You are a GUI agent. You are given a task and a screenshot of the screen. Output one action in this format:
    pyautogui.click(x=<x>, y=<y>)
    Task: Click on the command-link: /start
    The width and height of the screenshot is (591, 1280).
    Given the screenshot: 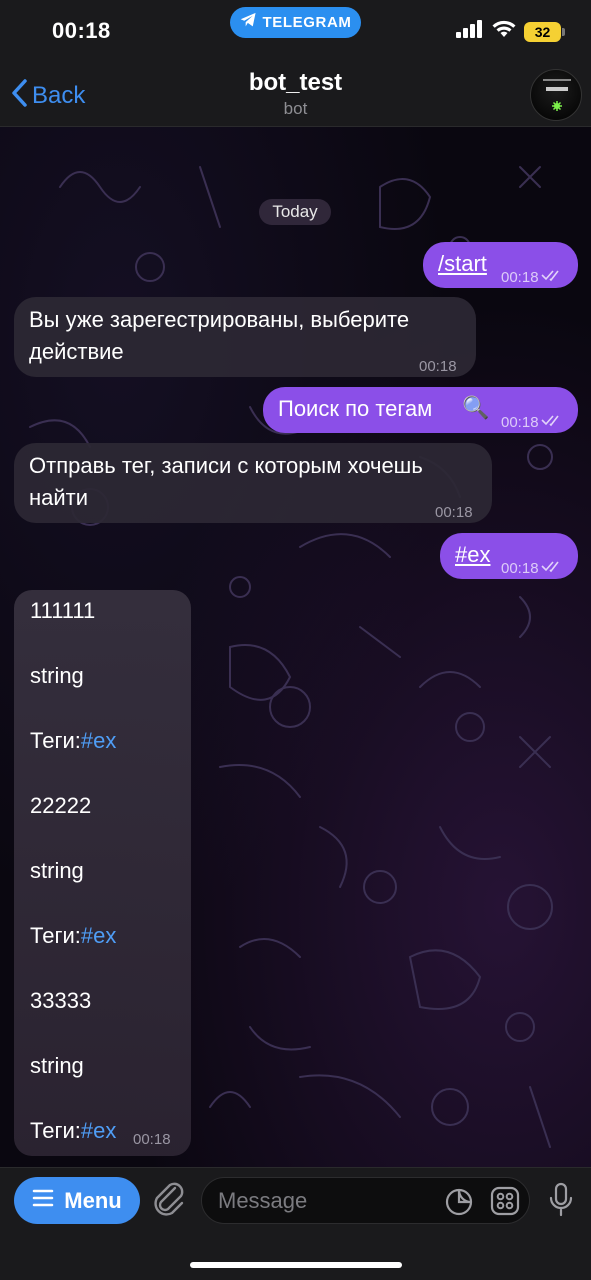 What is the action you would take?
    pyautogui.click(x=462, y=264)
    